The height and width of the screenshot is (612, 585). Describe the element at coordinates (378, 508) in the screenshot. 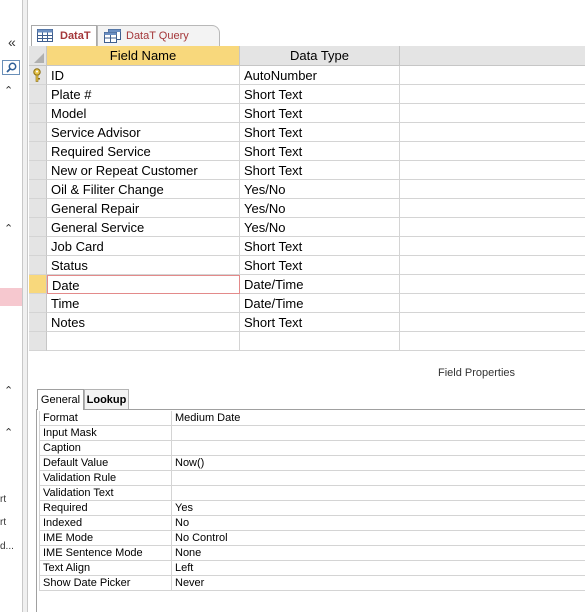

I see `property-value: Yes` at that location.